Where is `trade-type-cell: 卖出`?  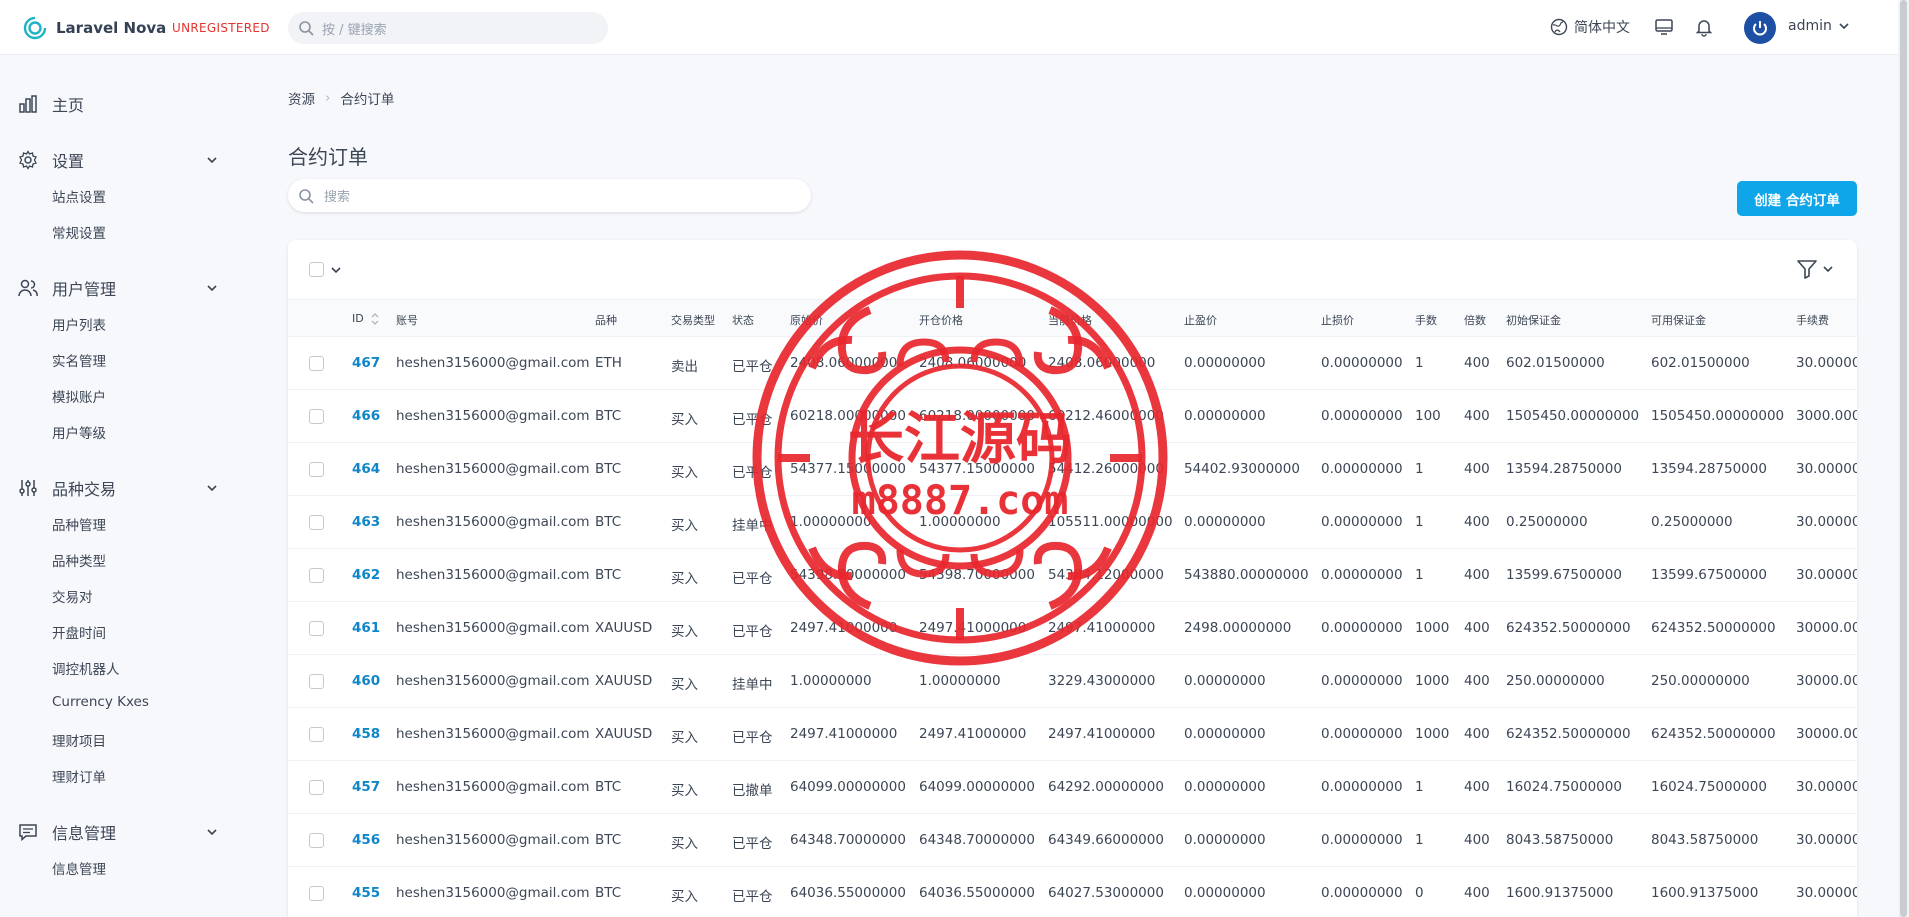
trade-type-cell: 卖出 is located at coordinates (684, 367).